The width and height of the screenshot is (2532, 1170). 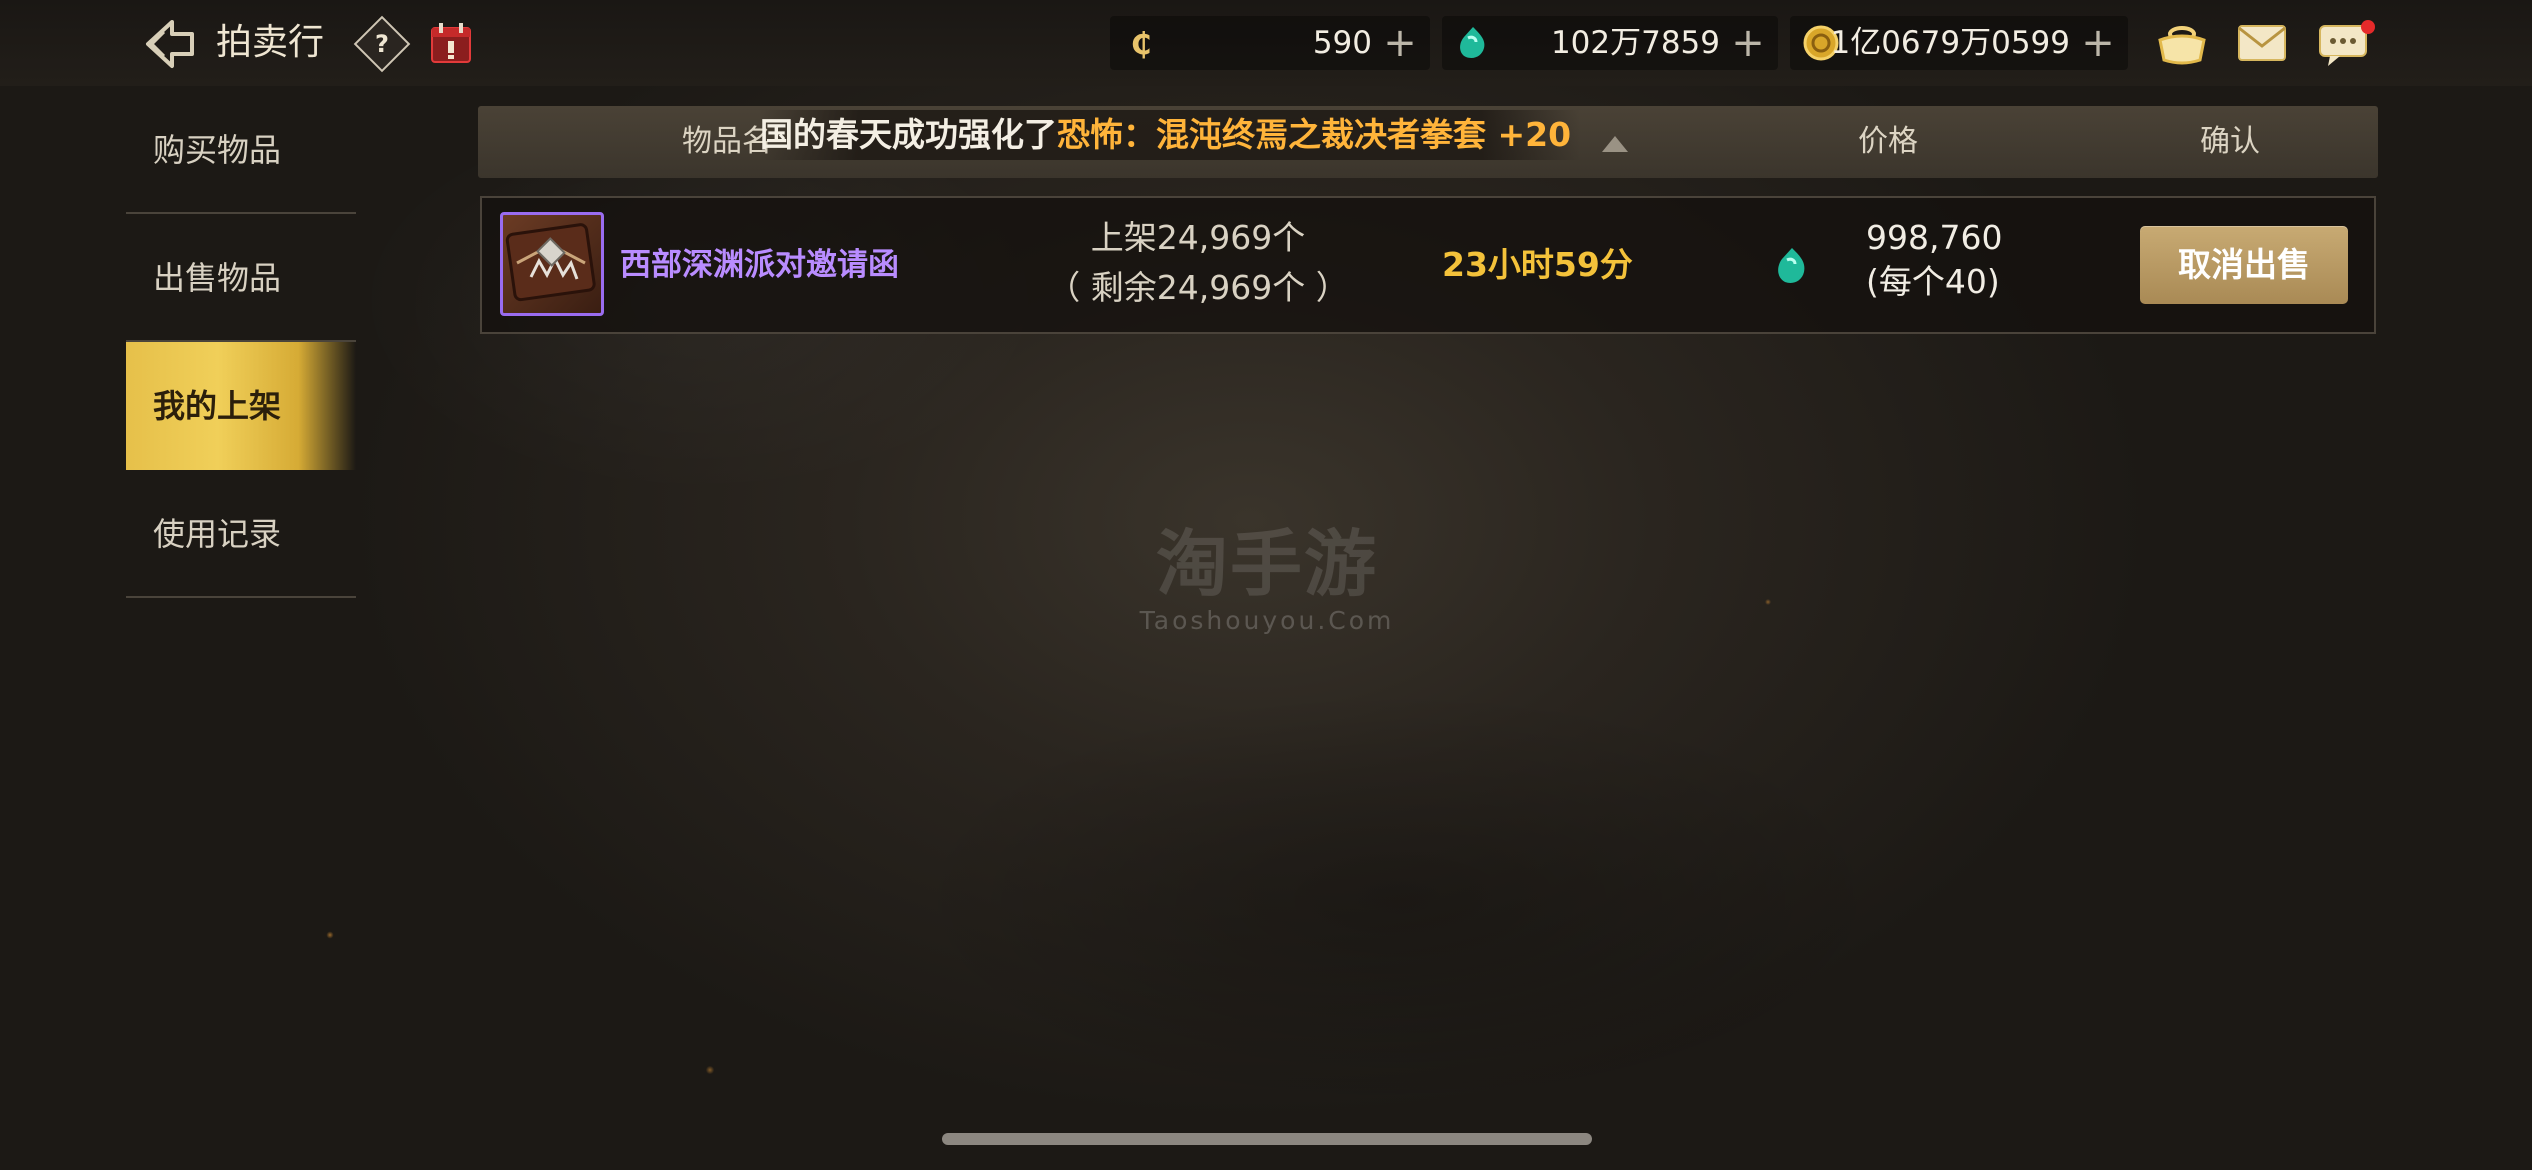 I want to click on gem-value: 102万7859, so click(x=1635, y=43).